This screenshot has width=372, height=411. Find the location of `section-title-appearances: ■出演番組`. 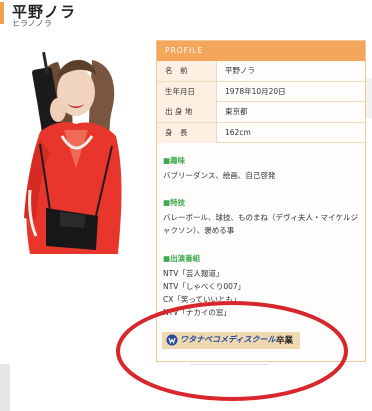

section-title-appearances: ■出演番組 is located at coordinates (182, 258).